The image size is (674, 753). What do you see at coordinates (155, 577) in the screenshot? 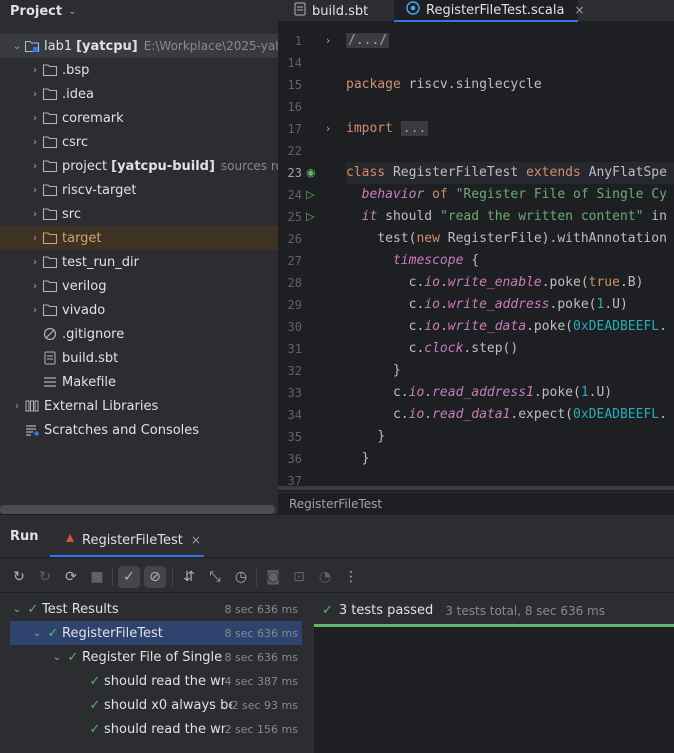
I see `show-ignored-icon: ⊘` at bounding box center [155, 577].